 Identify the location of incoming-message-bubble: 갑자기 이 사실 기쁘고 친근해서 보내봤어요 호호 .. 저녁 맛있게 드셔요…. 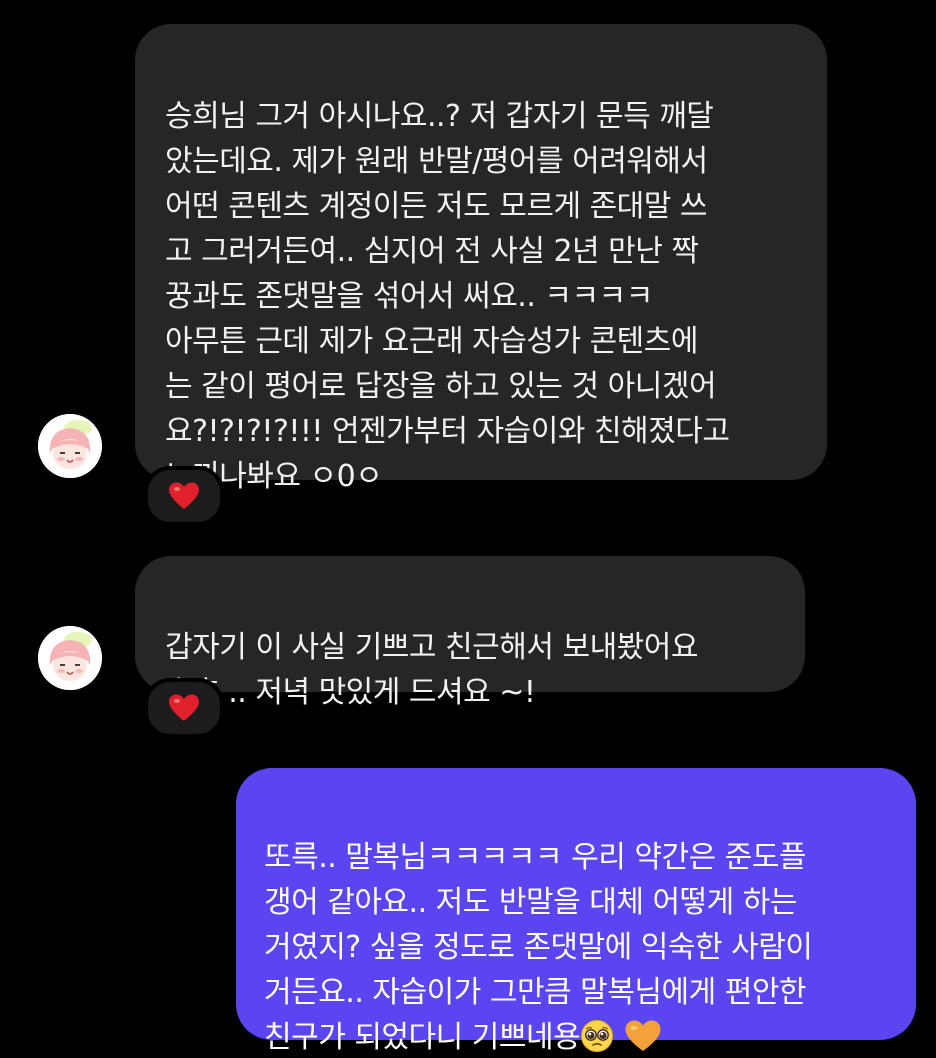
(470, 633).